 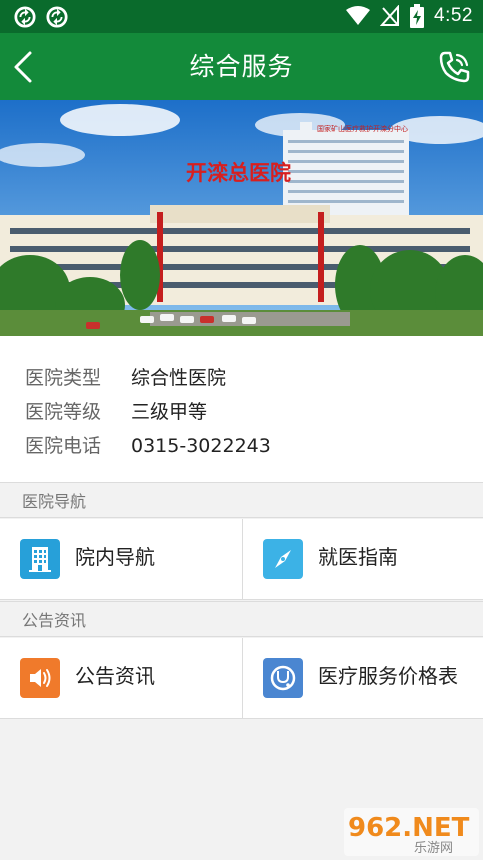 I want to click on announcements-grid: 公告资讯 医疗服务价格表, so click(x=241, y=678).